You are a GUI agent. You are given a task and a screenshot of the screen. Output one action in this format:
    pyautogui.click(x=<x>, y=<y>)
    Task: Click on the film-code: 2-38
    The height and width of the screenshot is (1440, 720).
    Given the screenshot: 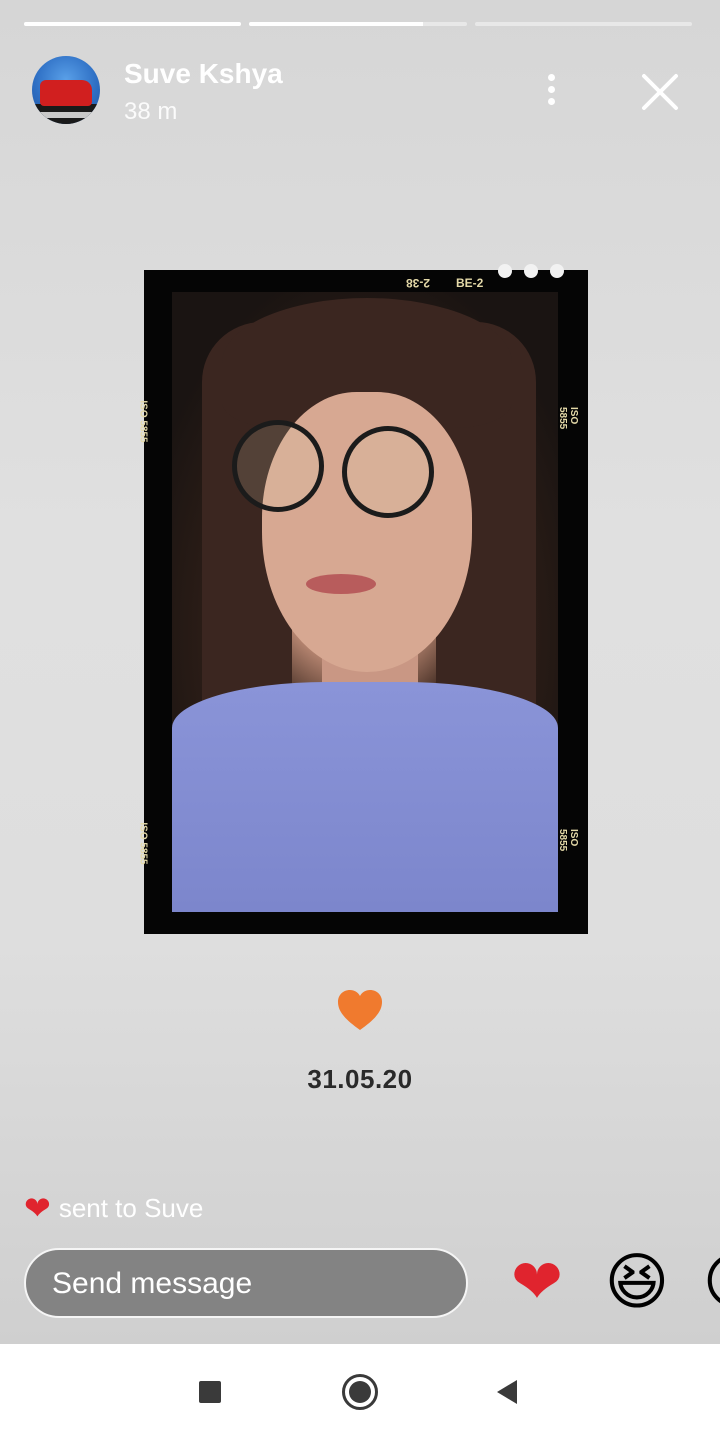 What is the action you would take?
    pyautogui.click(x=418, y=283)
    